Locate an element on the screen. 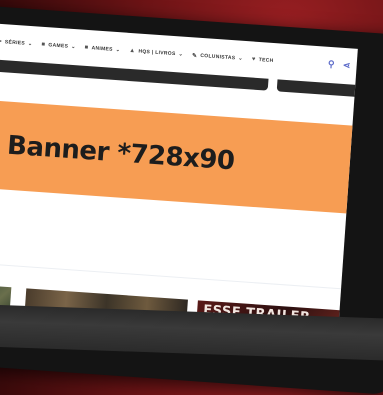 The image size is (383, 395). nav-item-animes: ■ ANIMES ⌄ is located at coordinates (102, 49).